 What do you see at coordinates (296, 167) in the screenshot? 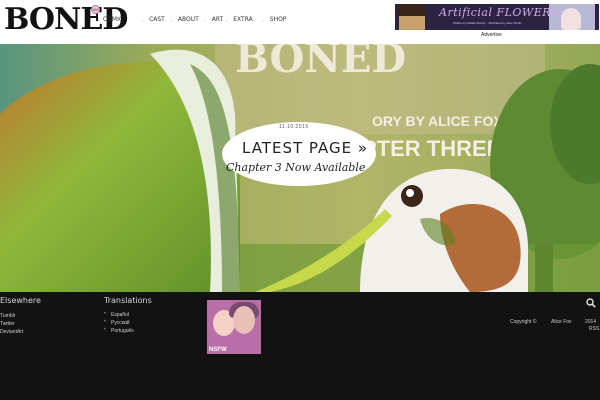
I see `latest-subtitle: Chapter 3 Now Available` at bounding box center [296, 167].